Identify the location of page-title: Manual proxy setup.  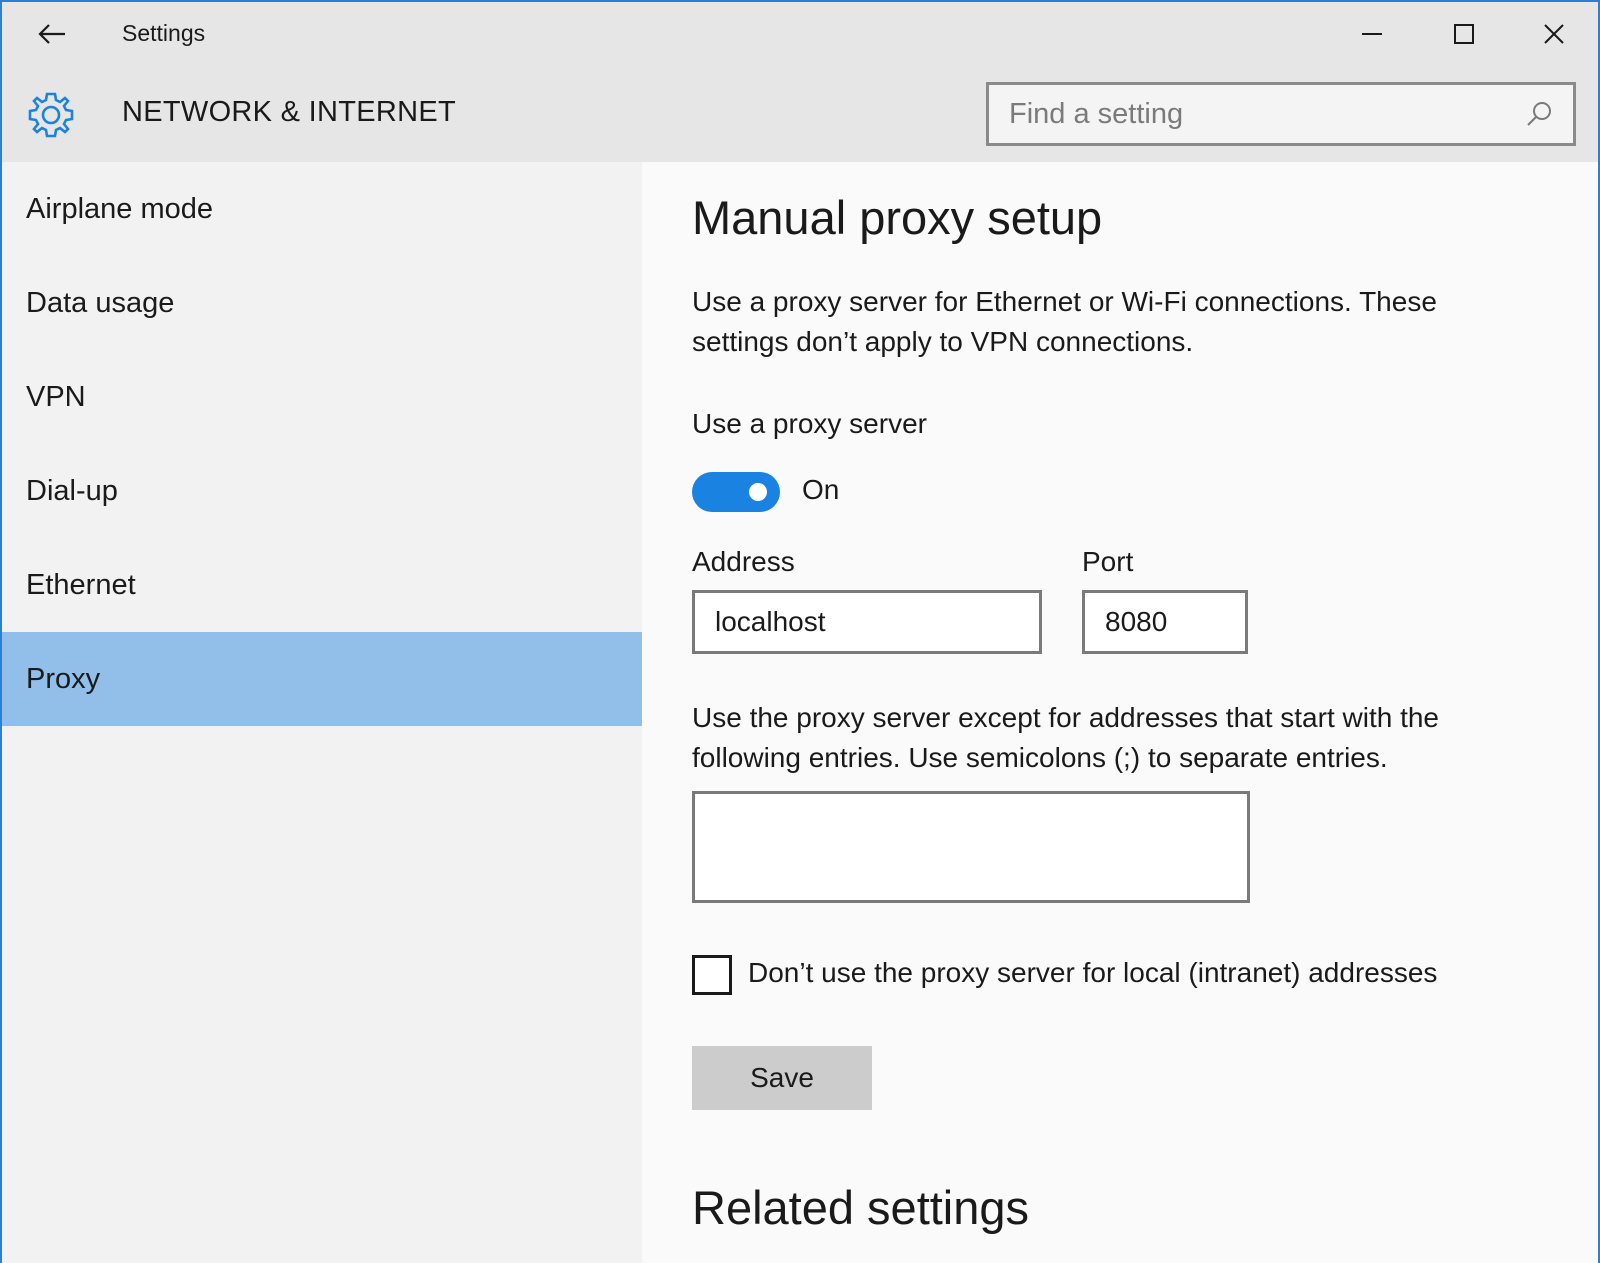
(897, 217).